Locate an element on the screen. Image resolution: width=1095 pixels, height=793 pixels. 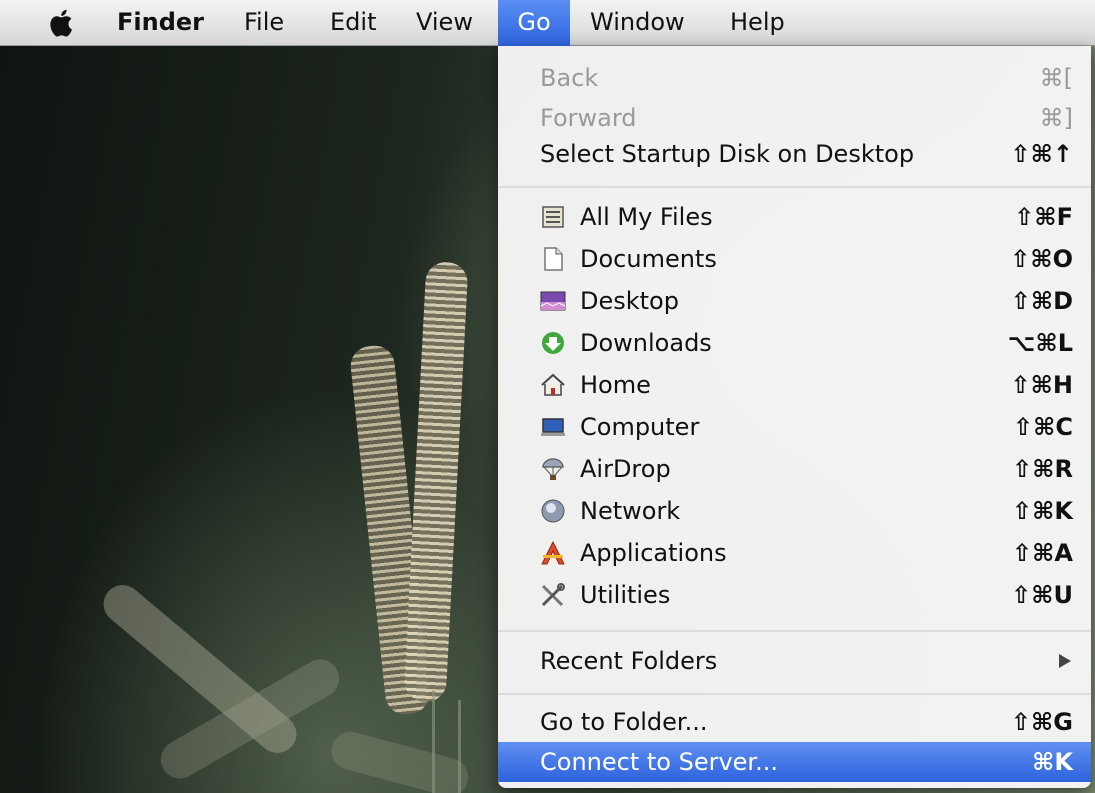
shortcut-label: ⇧⌘O is located at coordinates (1041, 259).